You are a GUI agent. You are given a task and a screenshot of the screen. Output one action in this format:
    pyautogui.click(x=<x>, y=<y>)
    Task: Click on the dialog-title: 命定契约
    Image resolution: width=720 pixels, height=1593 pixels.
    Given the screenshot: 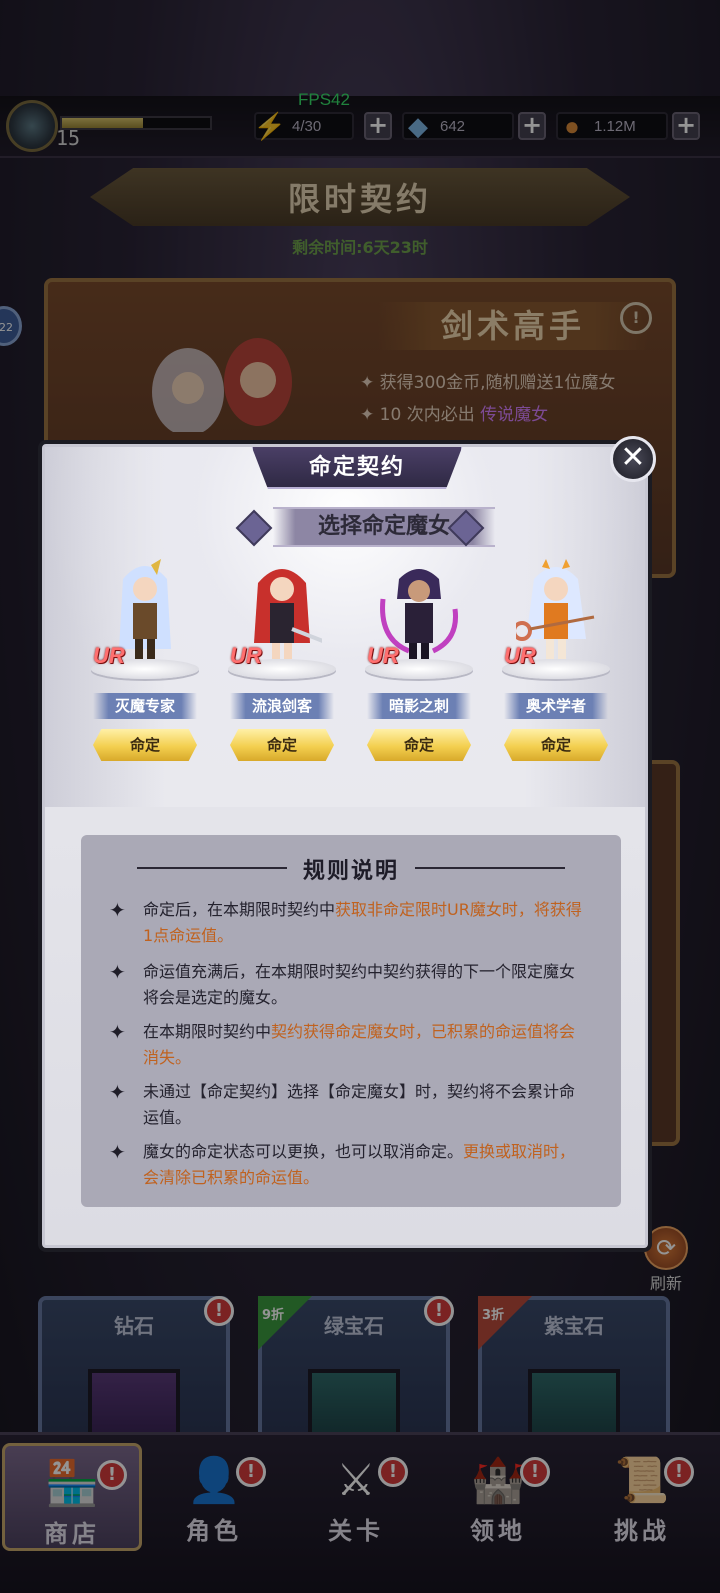 What is the action you would take?
    pyautogui.click(x=357, y=468)
    